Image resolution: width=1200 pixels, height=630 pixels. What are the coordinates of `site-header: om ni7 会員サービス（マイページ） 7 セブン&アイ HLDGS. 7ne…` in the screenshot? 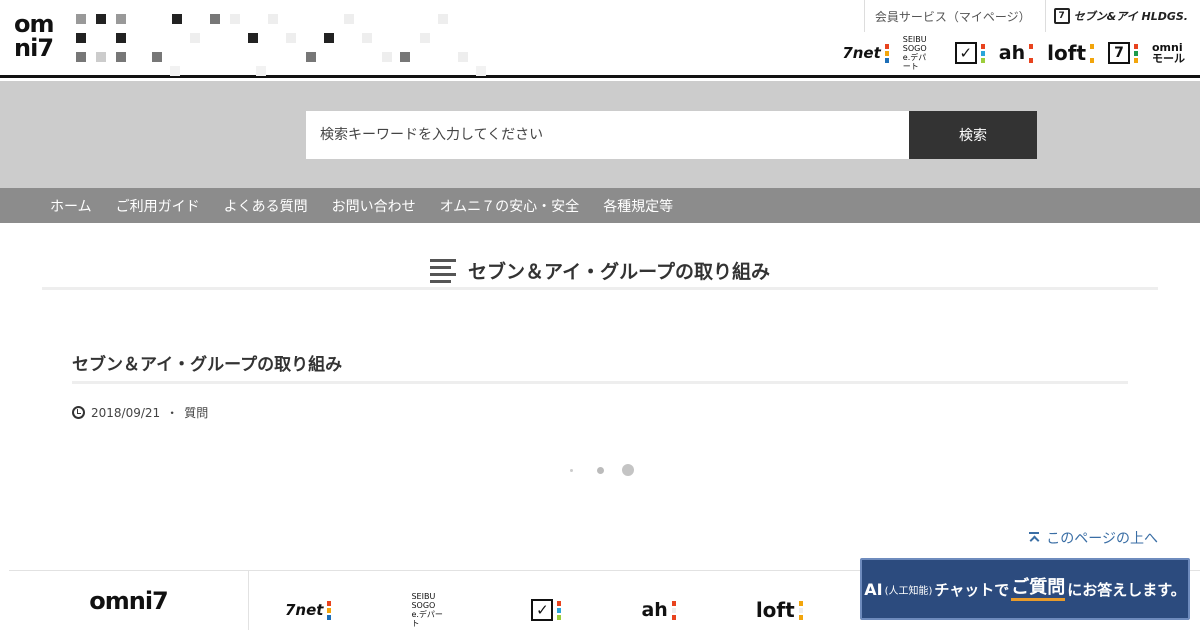 It's located at (600, 39).